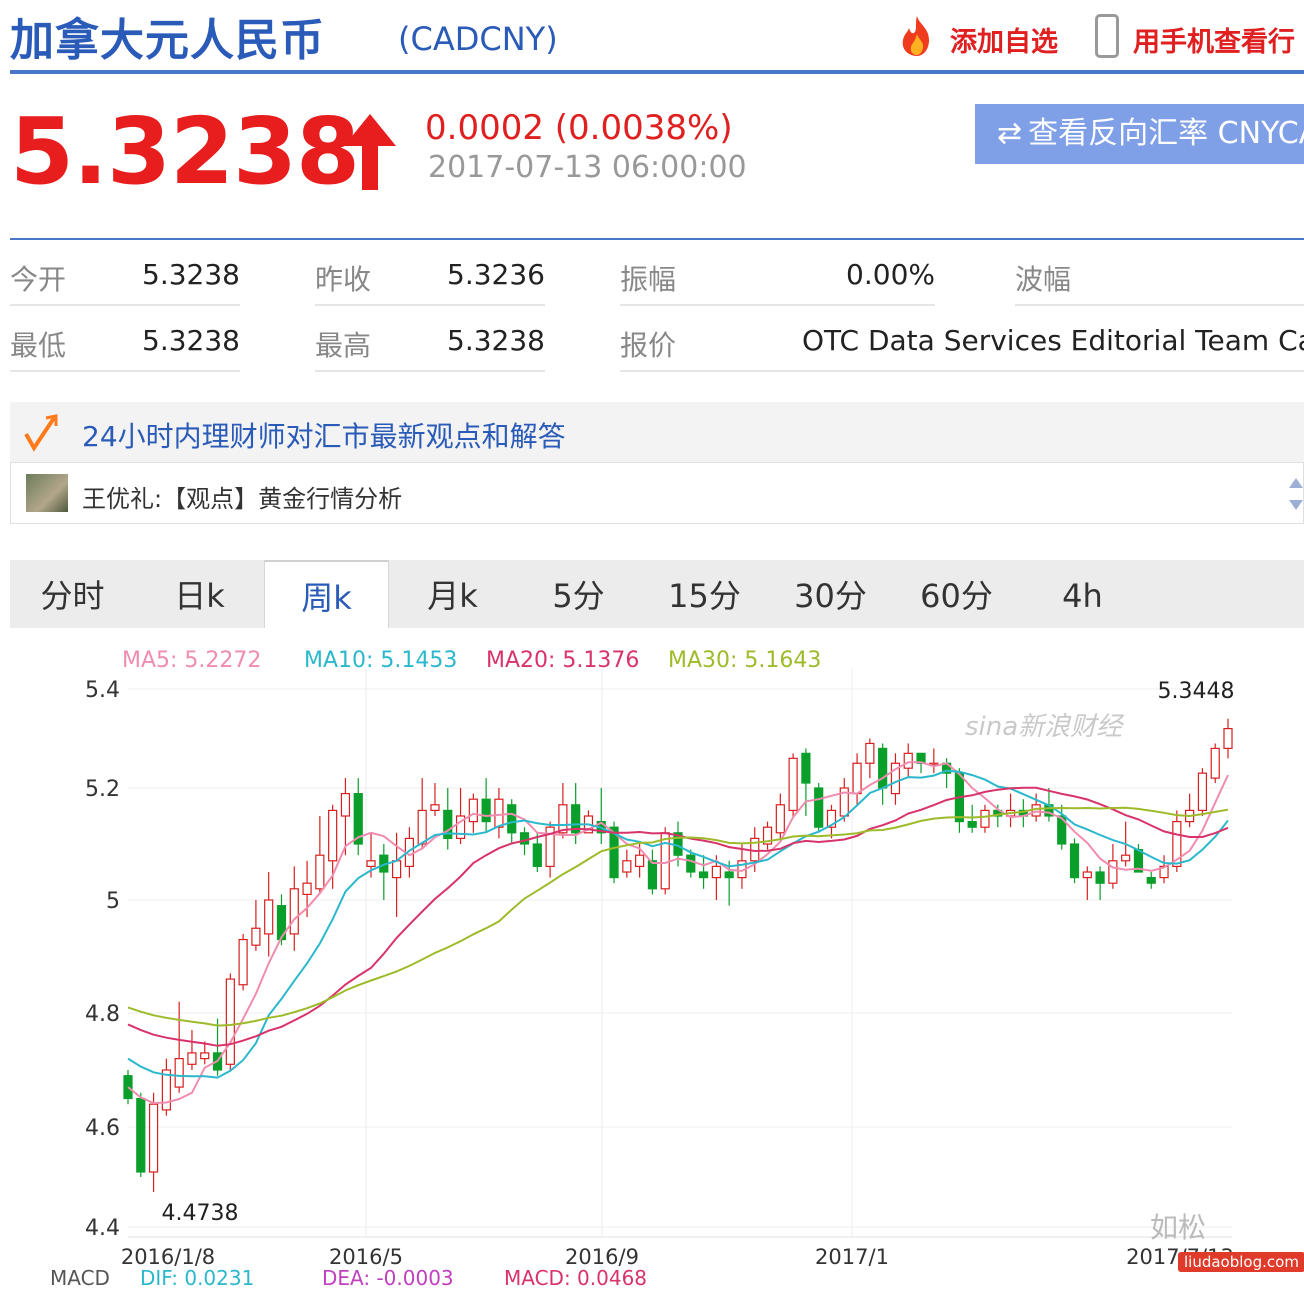 This screenshot has width=1304, height=1290. What do you see at coordinates (113, 901) in the screenshot?
I see `y-tick-label: 5` at bounding box center [113, 901].